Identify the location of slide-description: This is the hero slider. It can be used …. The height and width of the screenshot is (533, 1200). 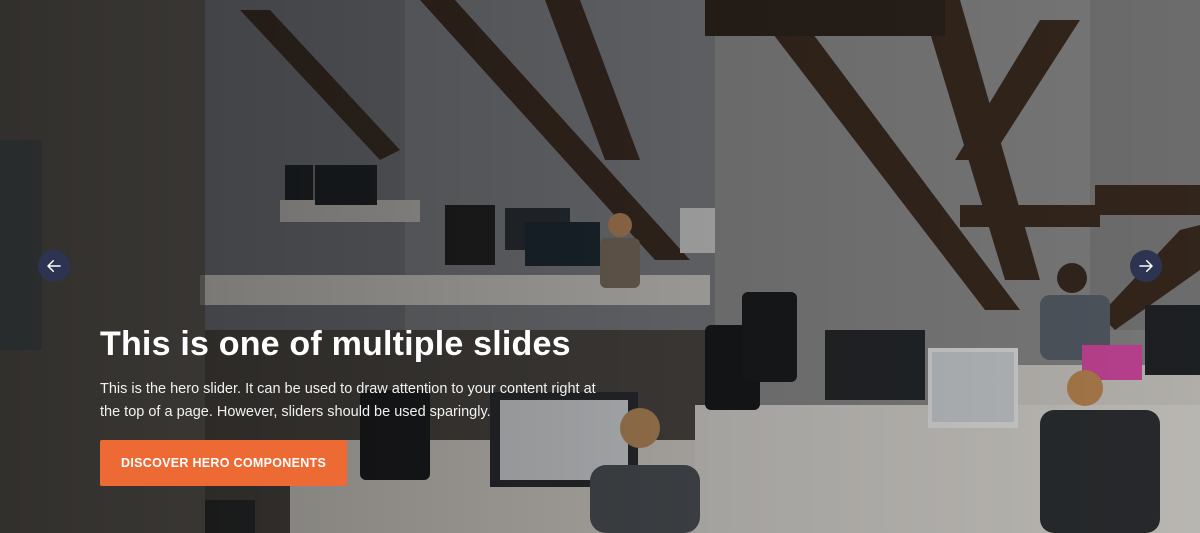
(348, 400).